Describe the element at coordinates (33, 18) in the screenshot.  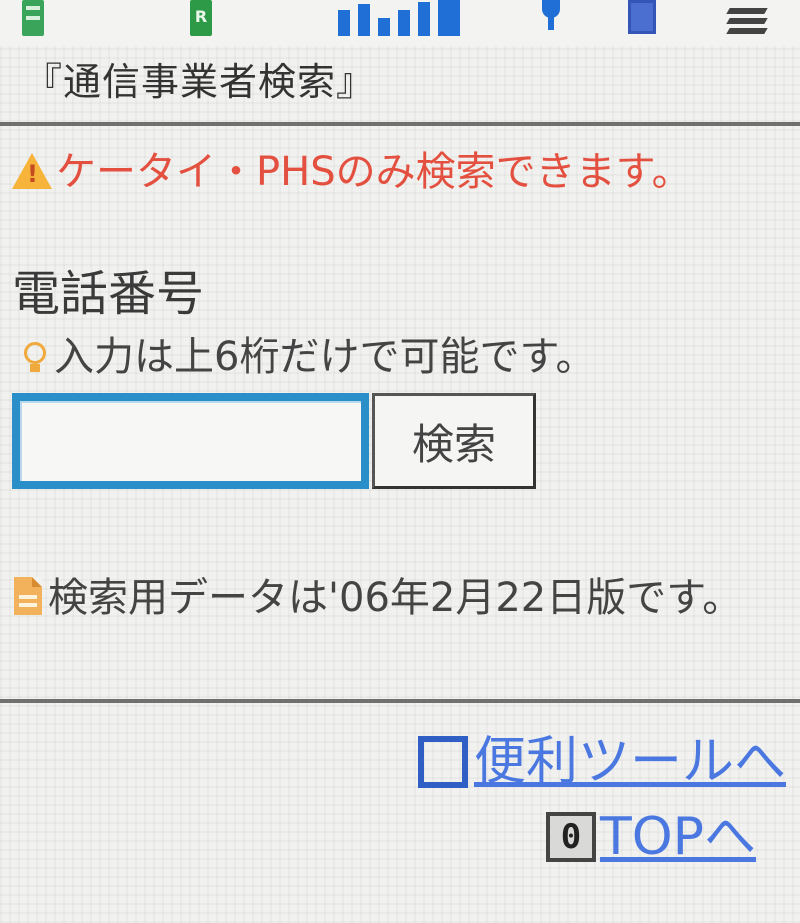
I see `mail-icon` at that location.